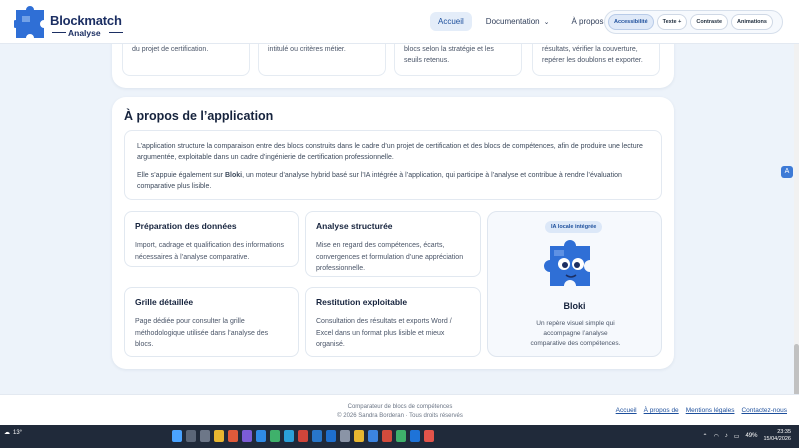 The width and height of the screenshot is (799, 448). What do you see at coordinates (289, 436) in the screenshot?
I see `browser-icon` at bounding box center [289, 436].